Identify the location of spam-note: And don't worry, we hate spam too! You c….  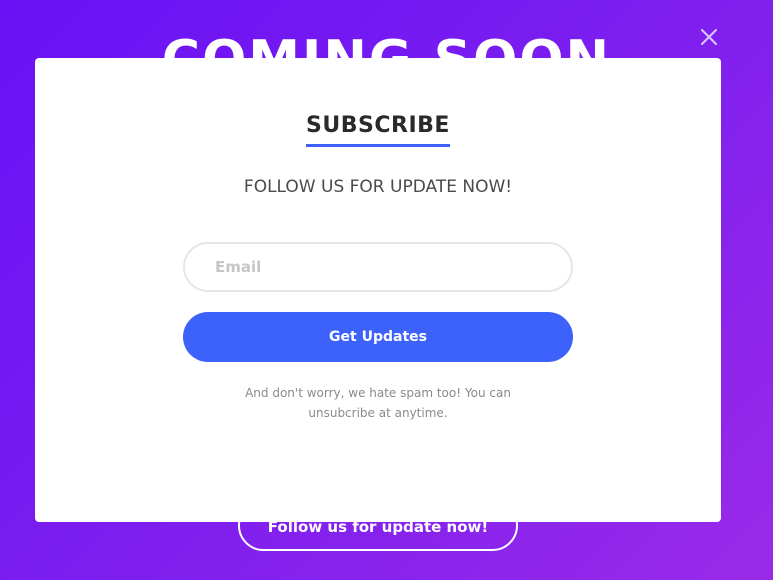
(378, 403).